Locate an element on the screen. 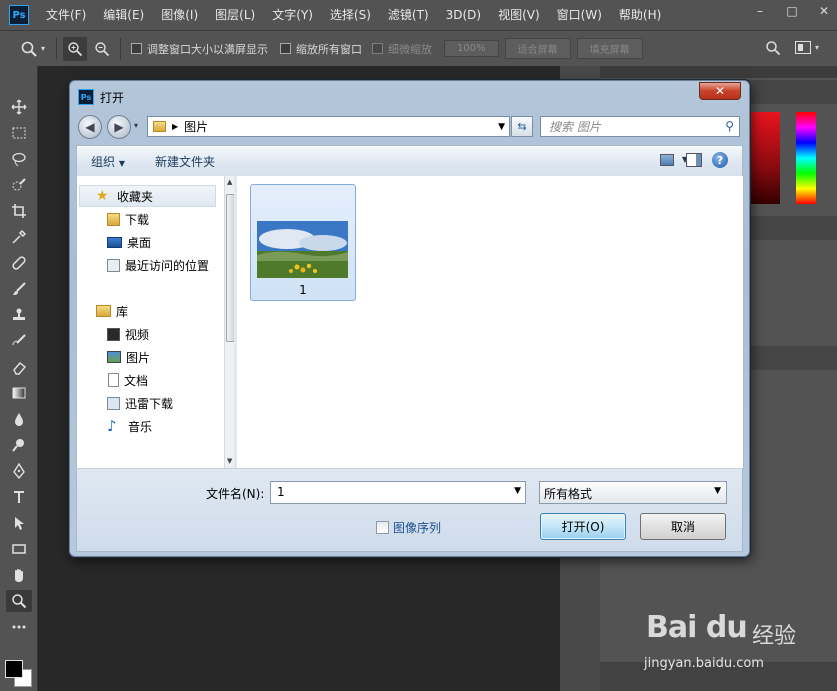 The height and width of the screenshot is (691, 837). menu-file: 文件(F) is located at coordinates (65, 15).